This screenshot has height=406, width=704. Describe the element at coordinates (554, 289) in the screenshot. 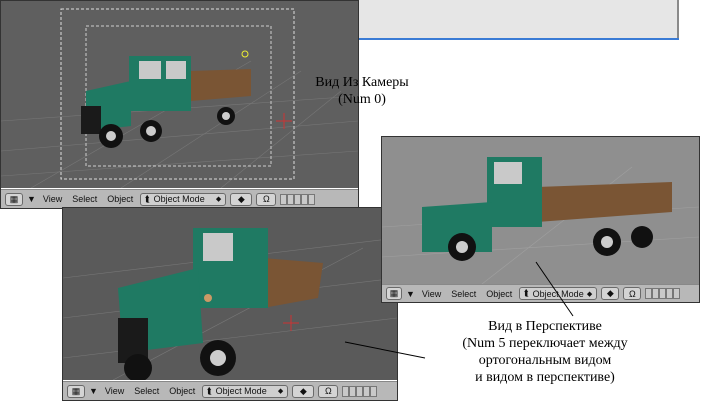

I see `pointer-right-view` at that location.